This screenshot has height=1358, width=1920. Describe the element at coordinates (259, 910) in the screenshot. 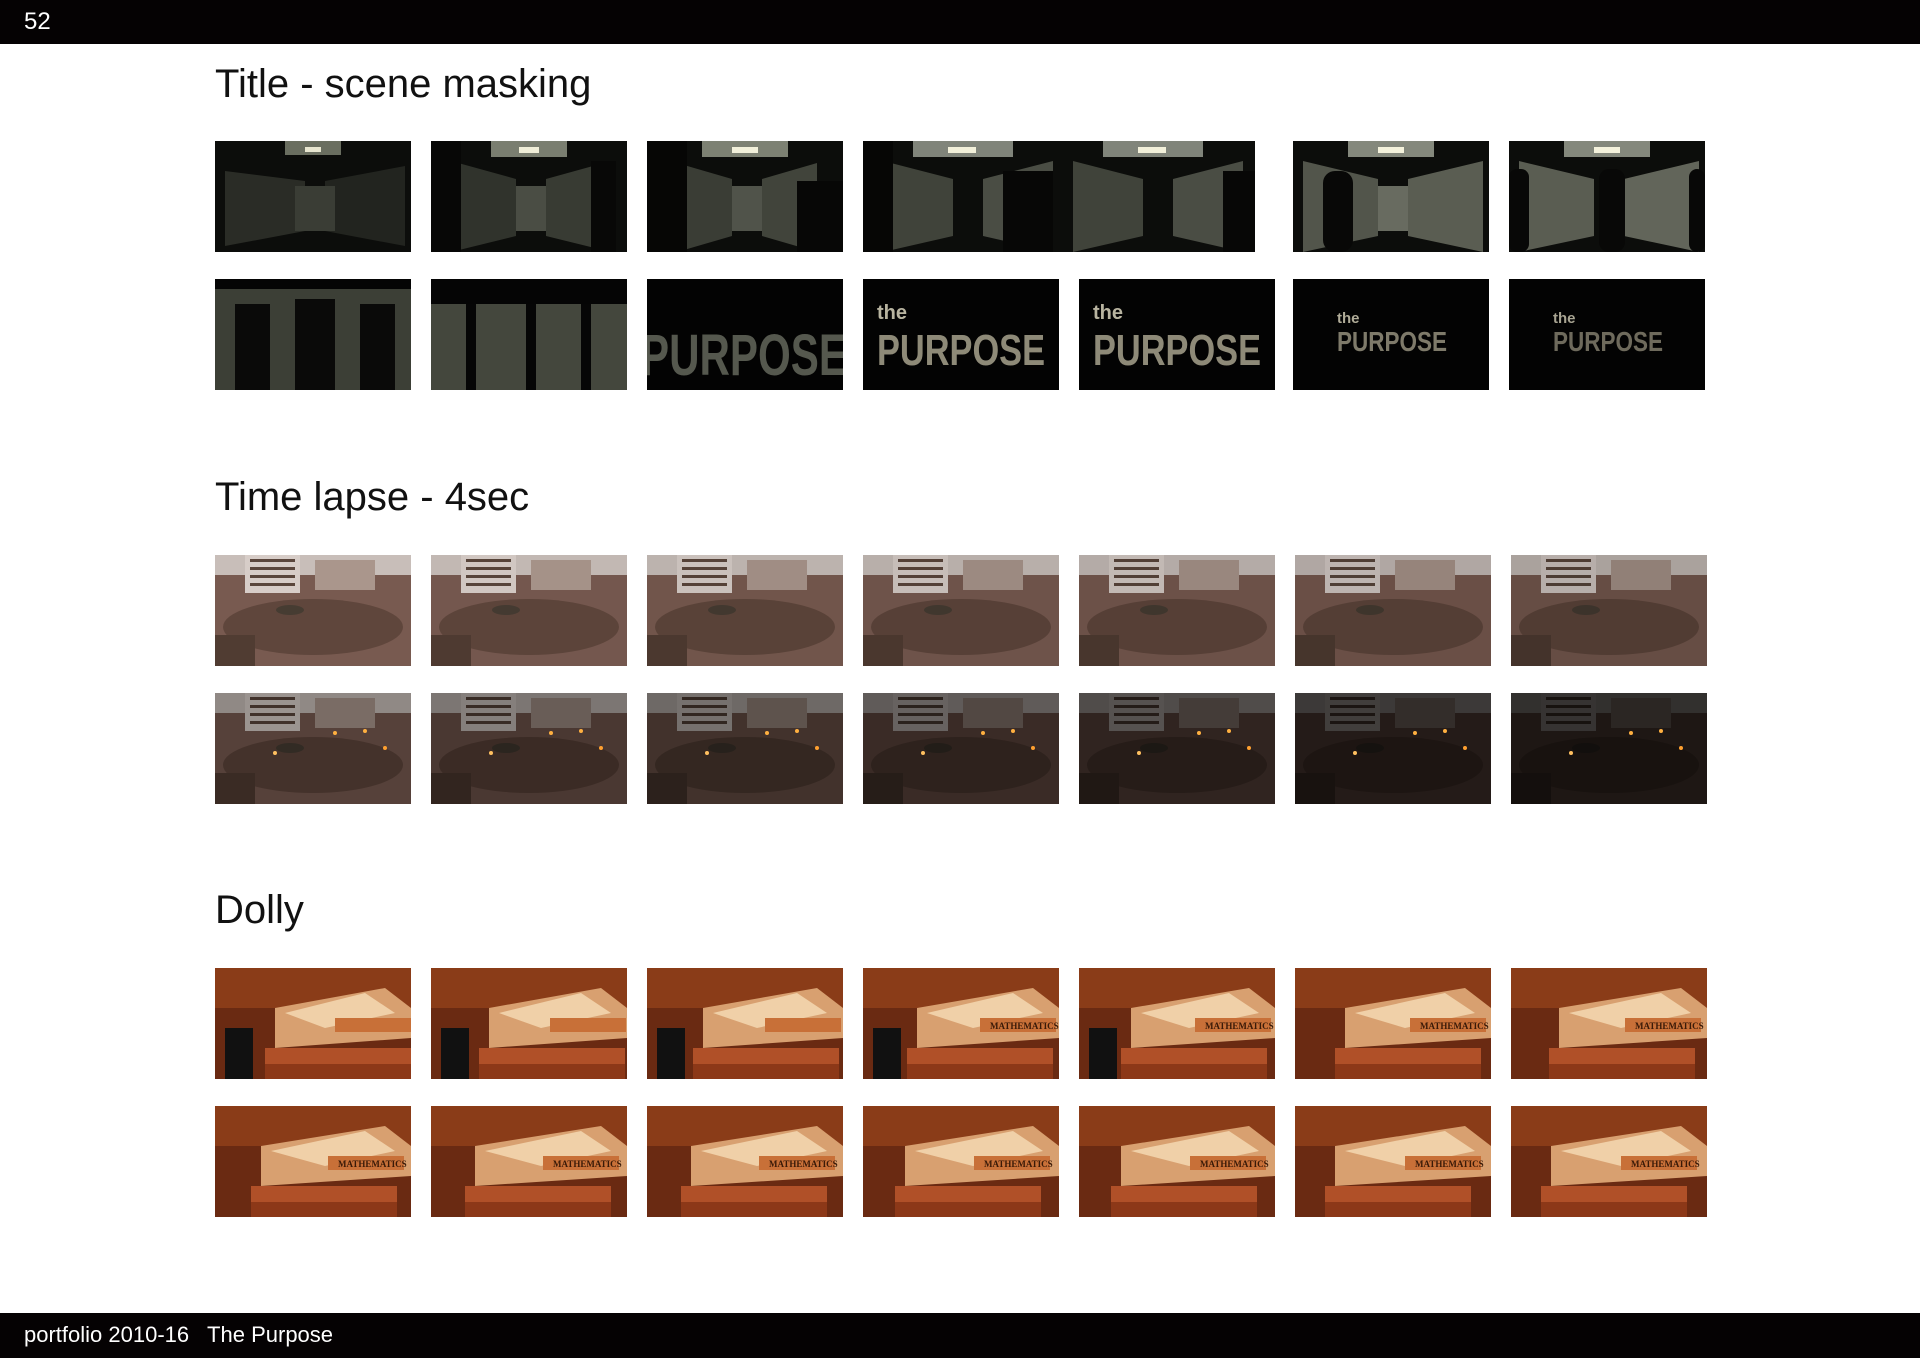

I see `section-title-dolly: Dolly` at that location.